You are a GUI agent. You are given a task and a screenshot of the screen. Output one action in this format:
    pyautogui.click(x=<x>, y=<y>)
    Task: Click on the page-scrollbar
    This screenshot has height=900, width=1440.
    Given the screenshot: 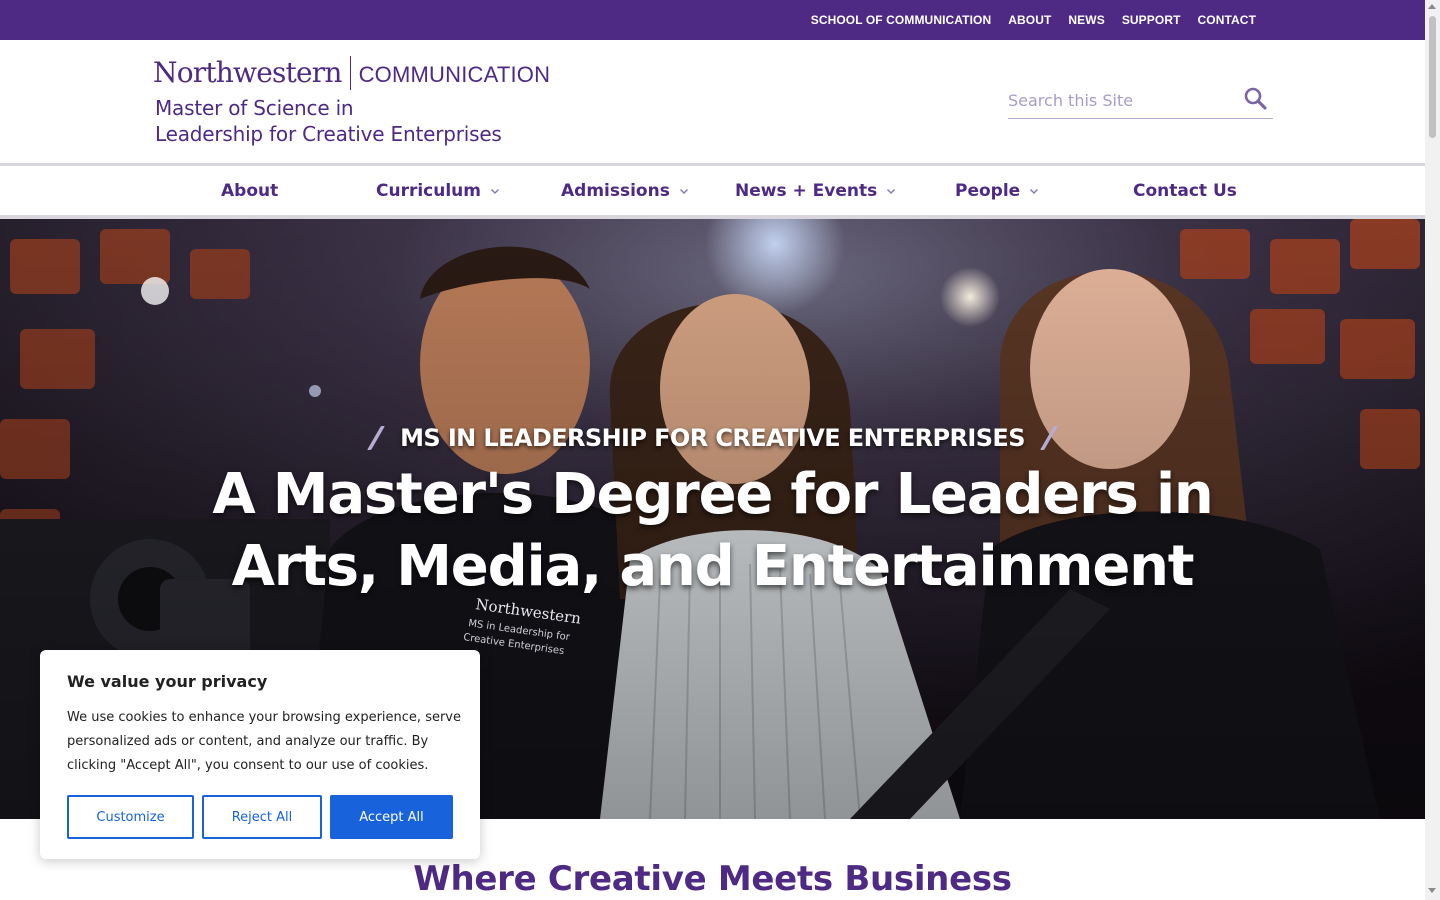 What is the action you would take?
    pyautogui.click(x=1432, y=450)
    